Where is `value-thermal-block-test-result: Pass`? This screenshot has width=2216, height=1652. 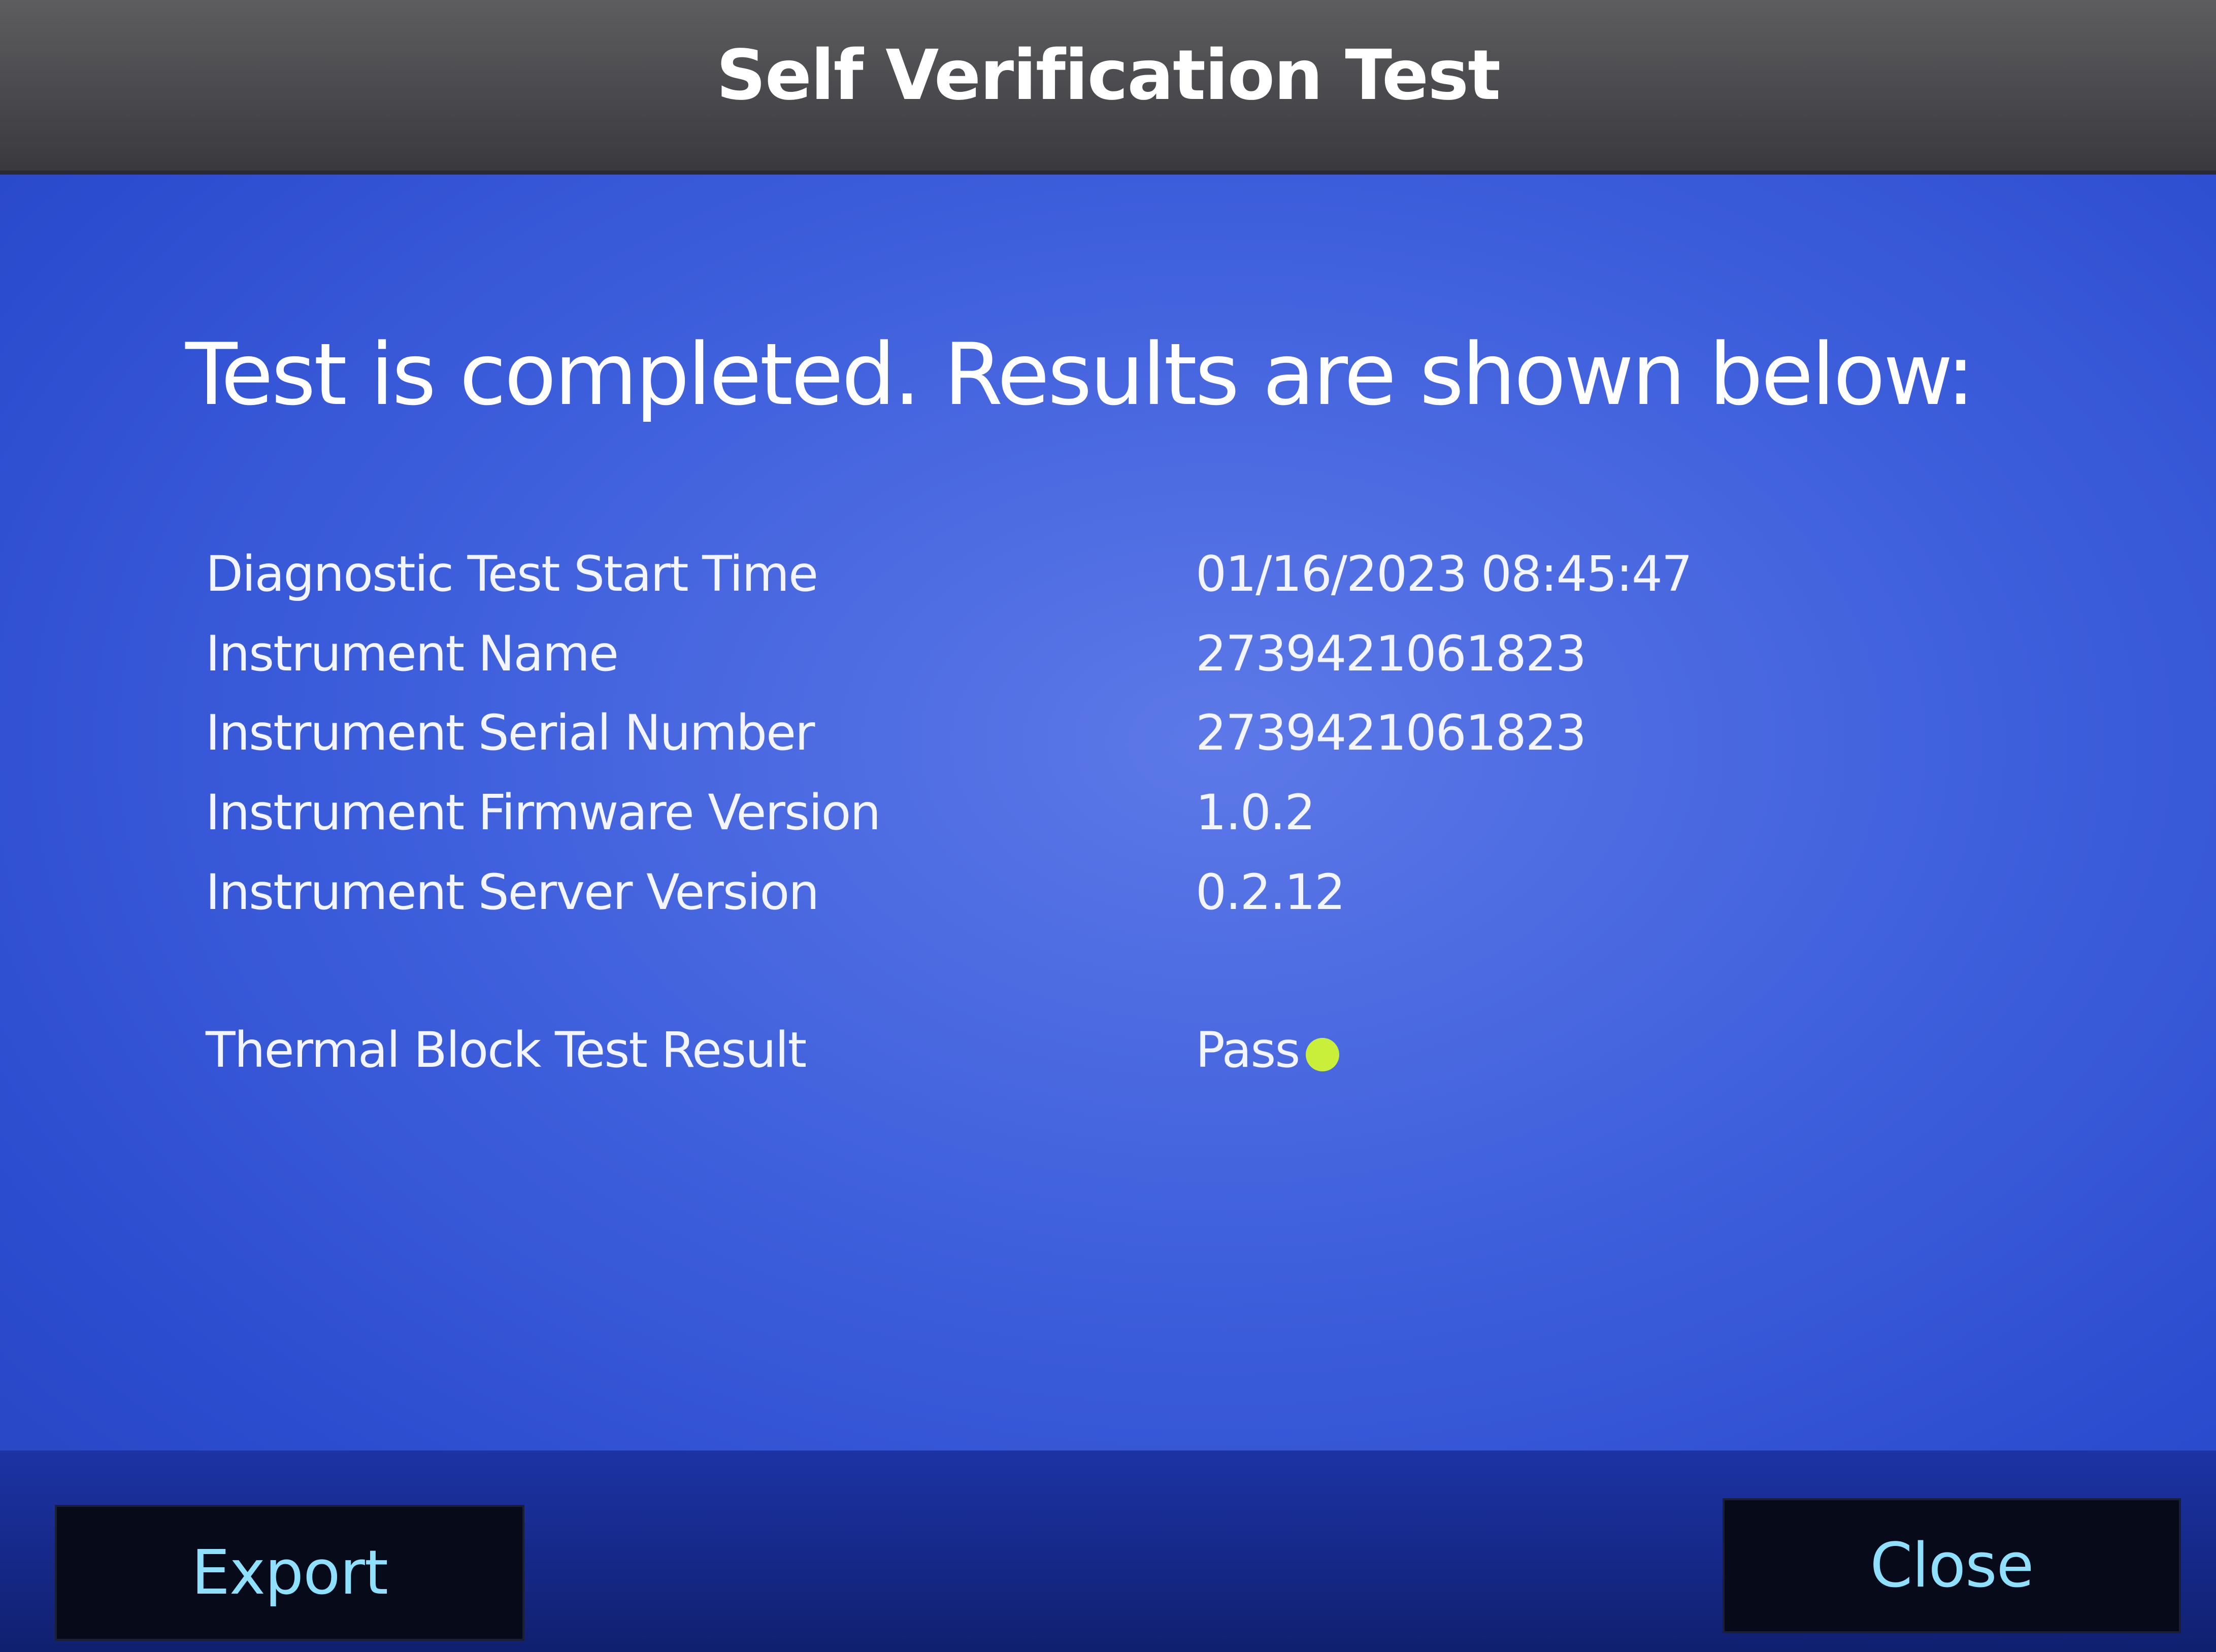
value-thermal-block-test-result: Pass is located at coordinates (1248, 1050).